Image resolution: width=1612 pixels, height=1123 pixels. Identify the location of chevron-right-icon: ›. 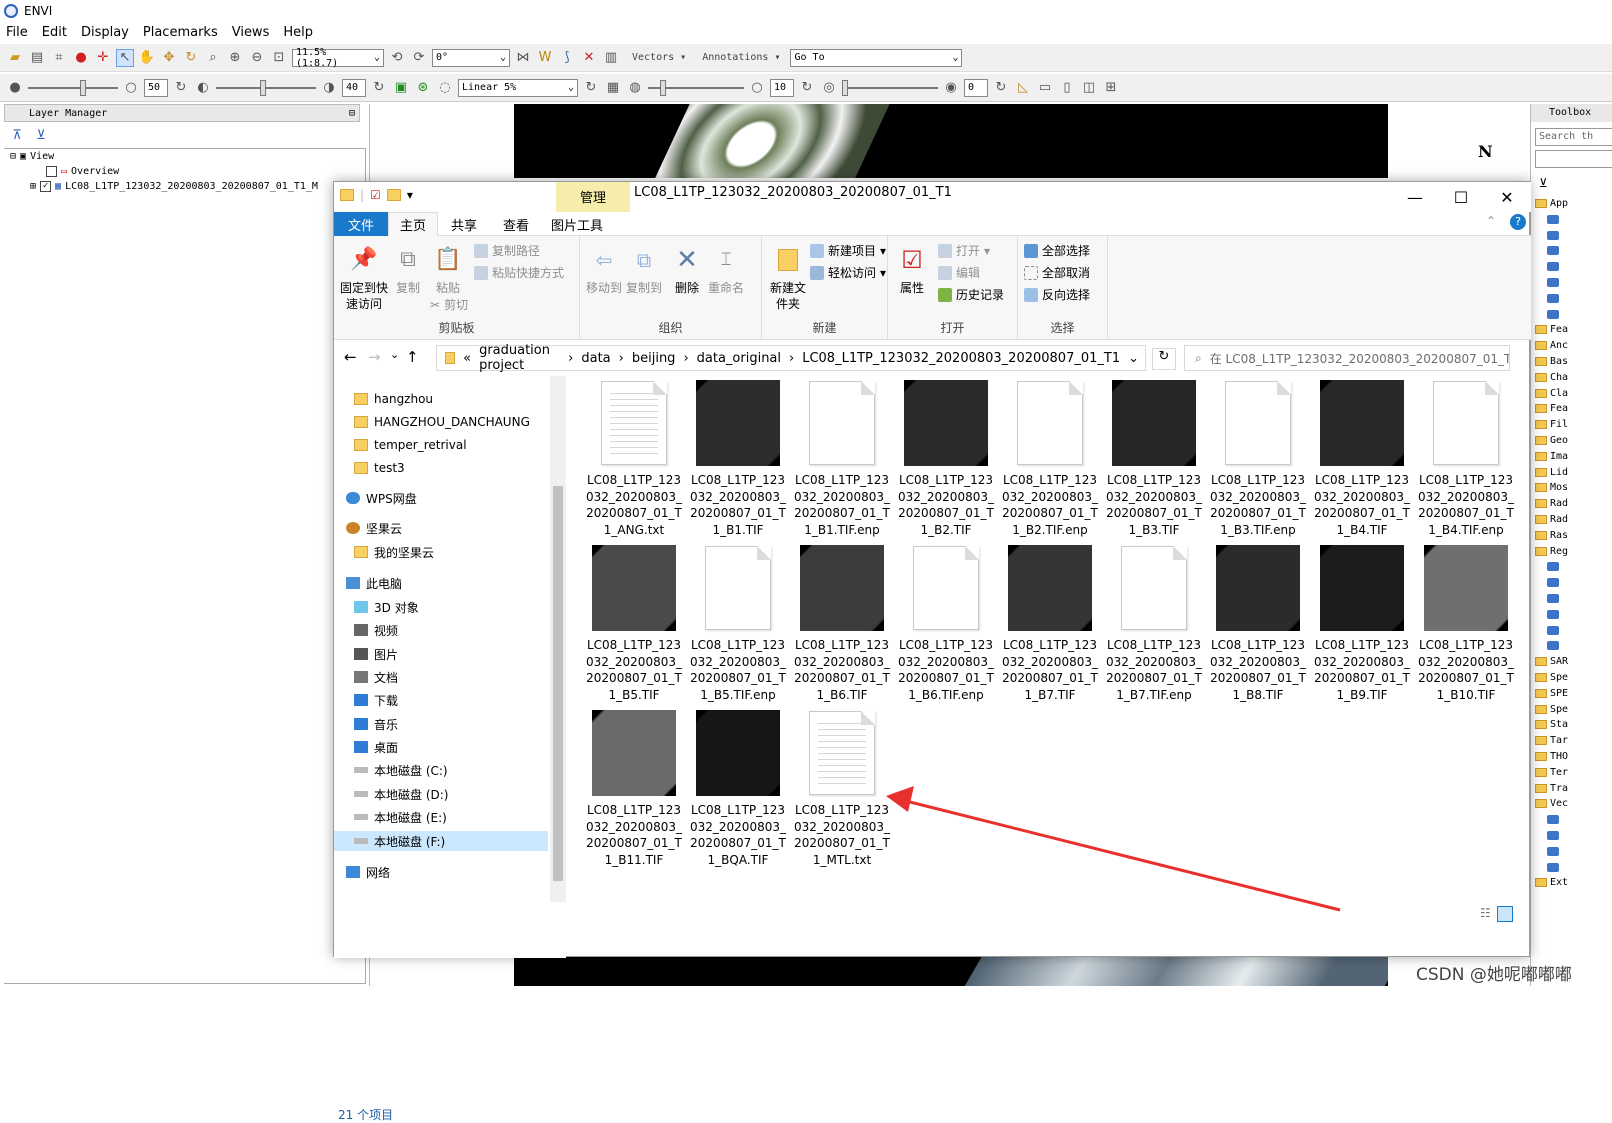
(685, 358).